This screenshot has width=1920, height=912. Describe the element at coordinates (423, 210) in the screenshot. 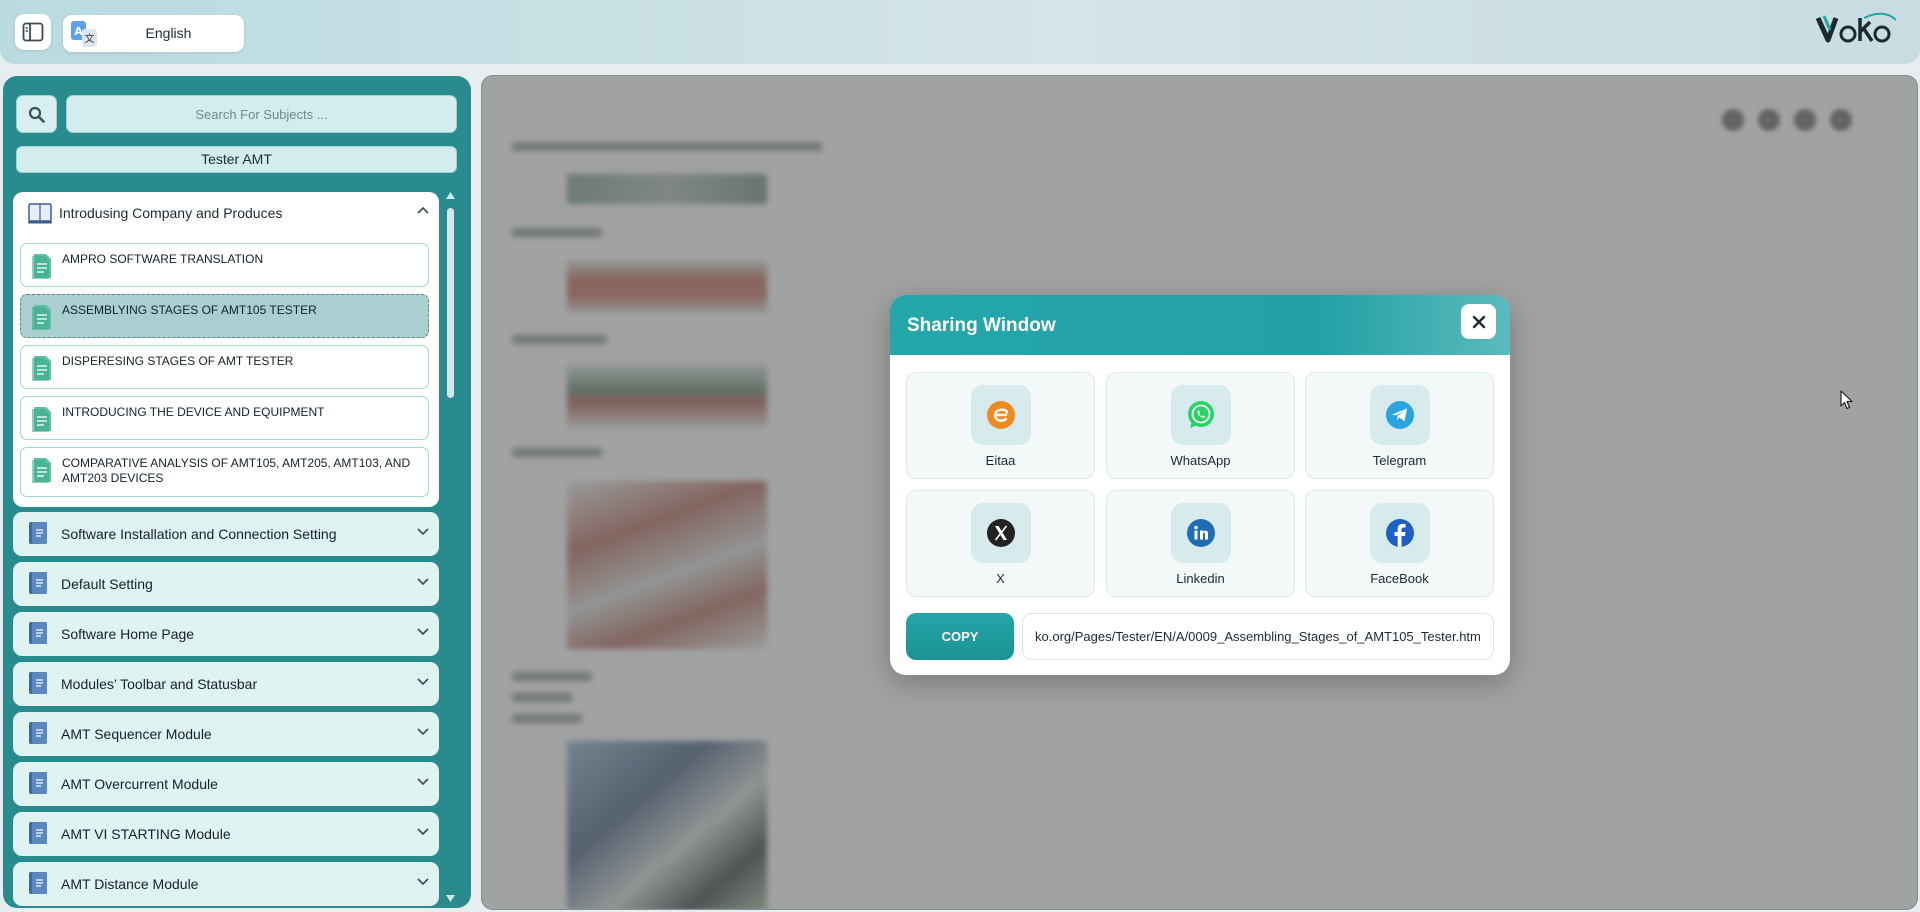

I see `chevron-up-icon` at that location.